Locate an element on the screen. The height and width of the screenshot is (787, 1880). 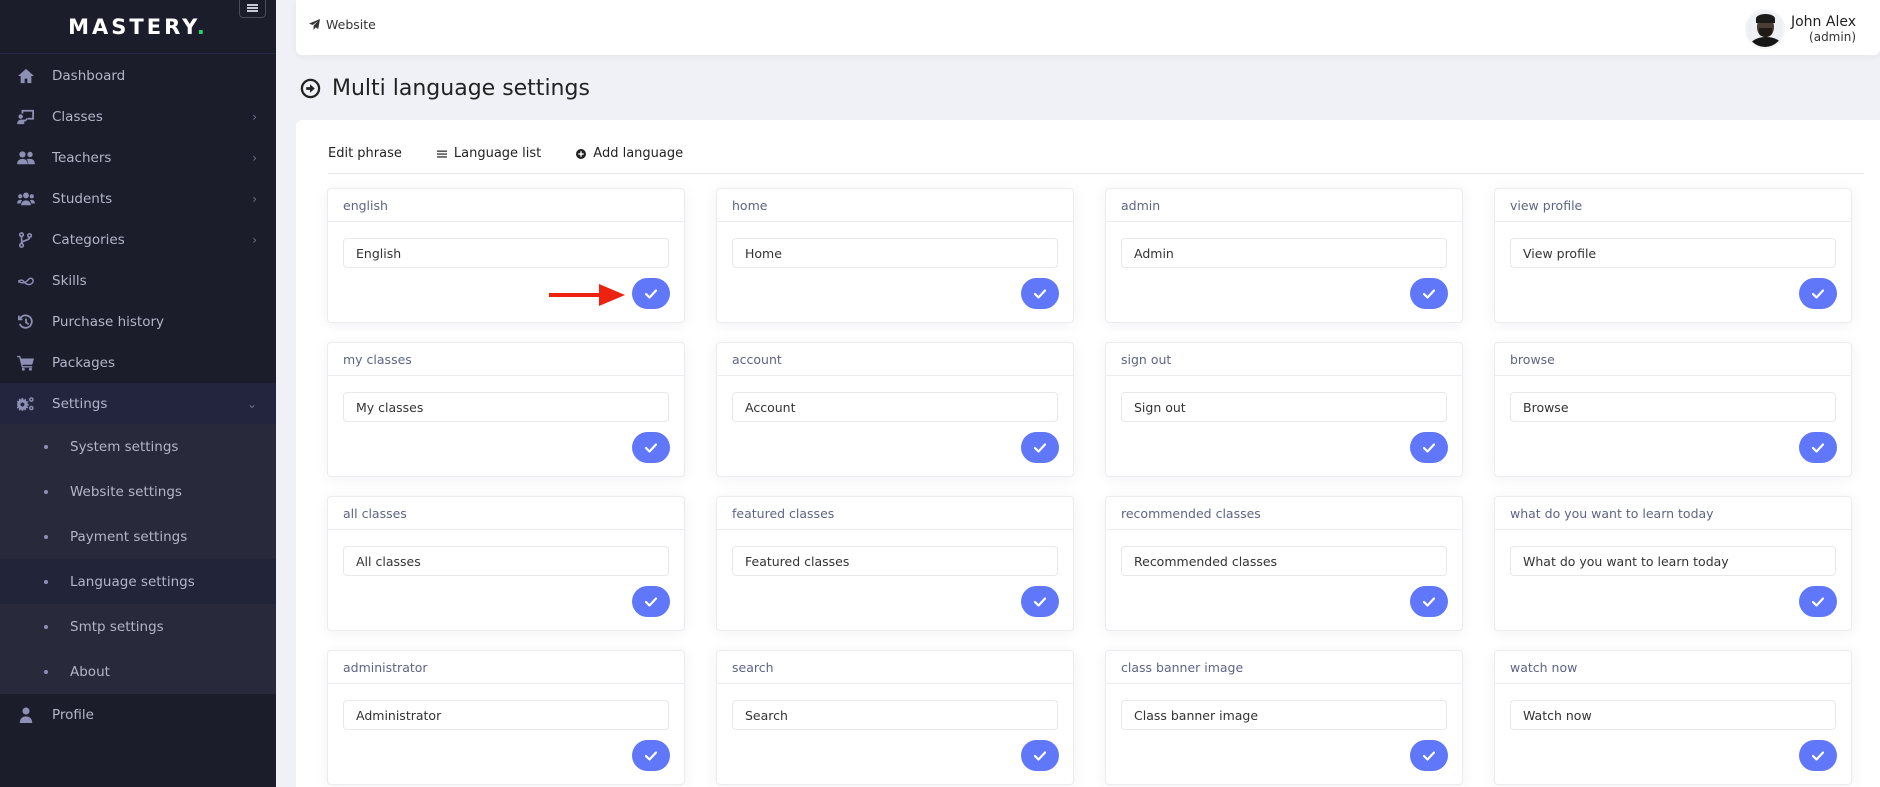
sidebar-item-categories: Categories › is located at coordinates (138, 239).